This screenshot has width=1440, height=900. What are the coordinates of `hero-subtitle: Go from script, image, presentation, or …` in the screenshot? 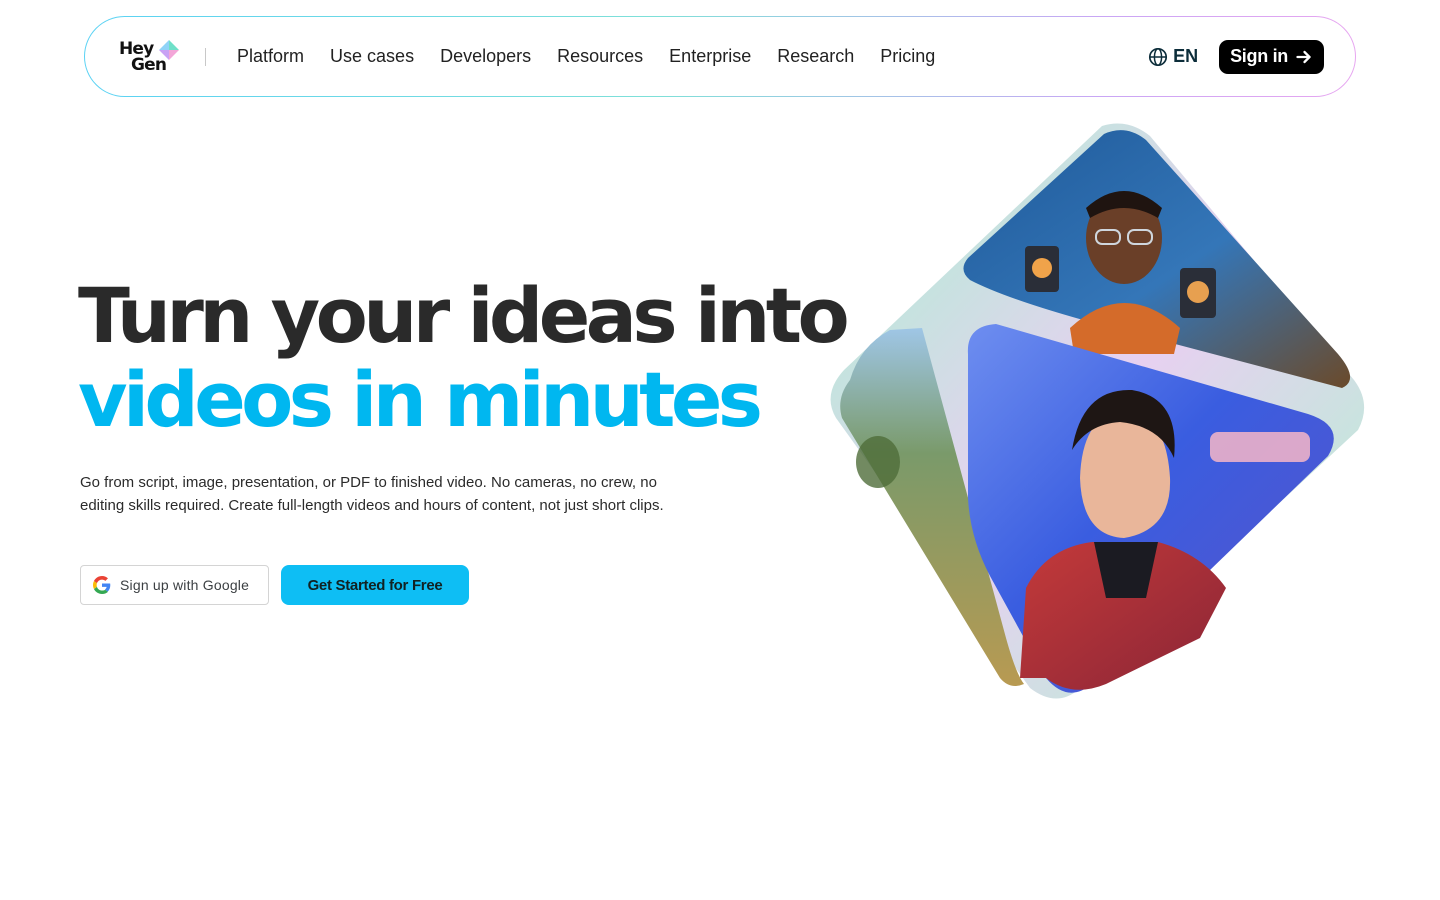 It's located at (372, 494).